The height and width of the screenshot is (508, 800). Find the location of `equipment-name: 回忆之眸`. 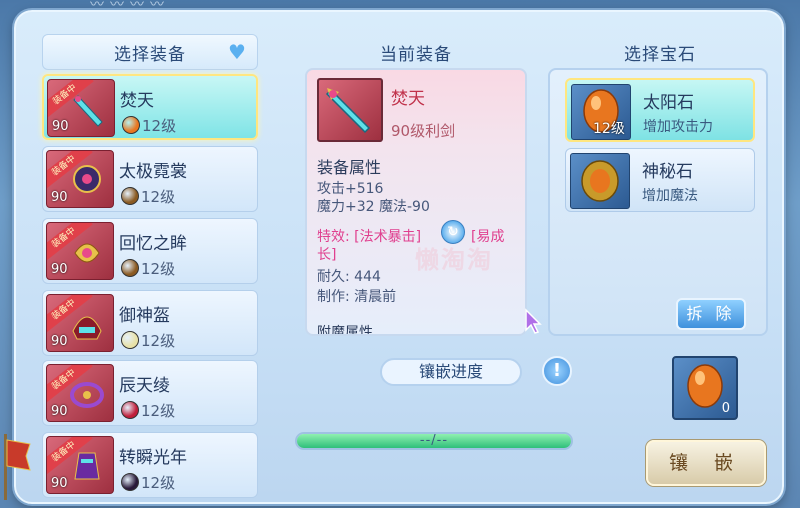

equipment-name: 回忆之眸 is located at coordinates (153, 244).